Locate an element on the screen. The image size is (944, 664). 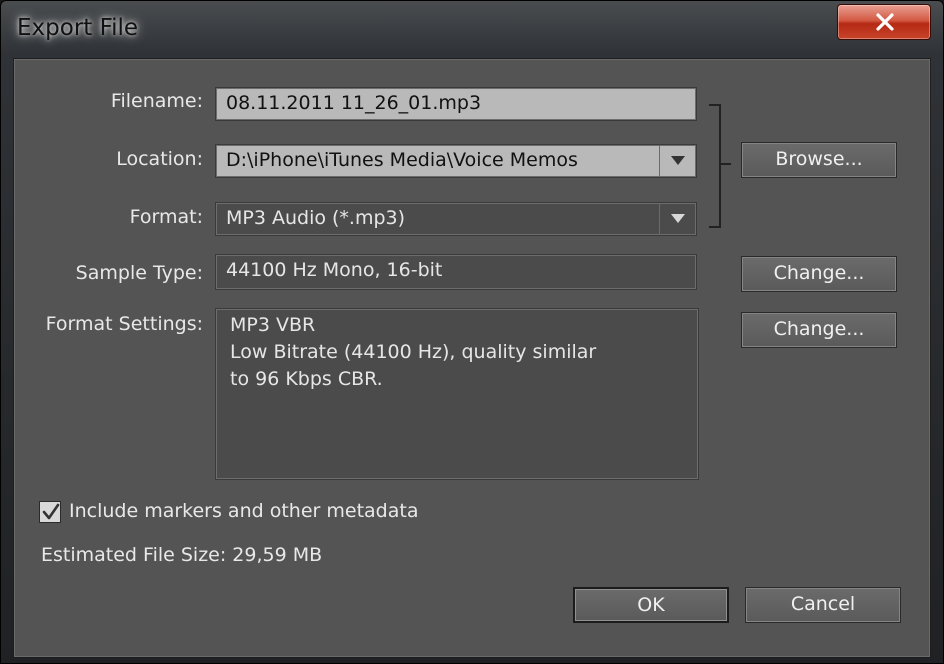
format-label: Format: is located at coordinates (166, 217).